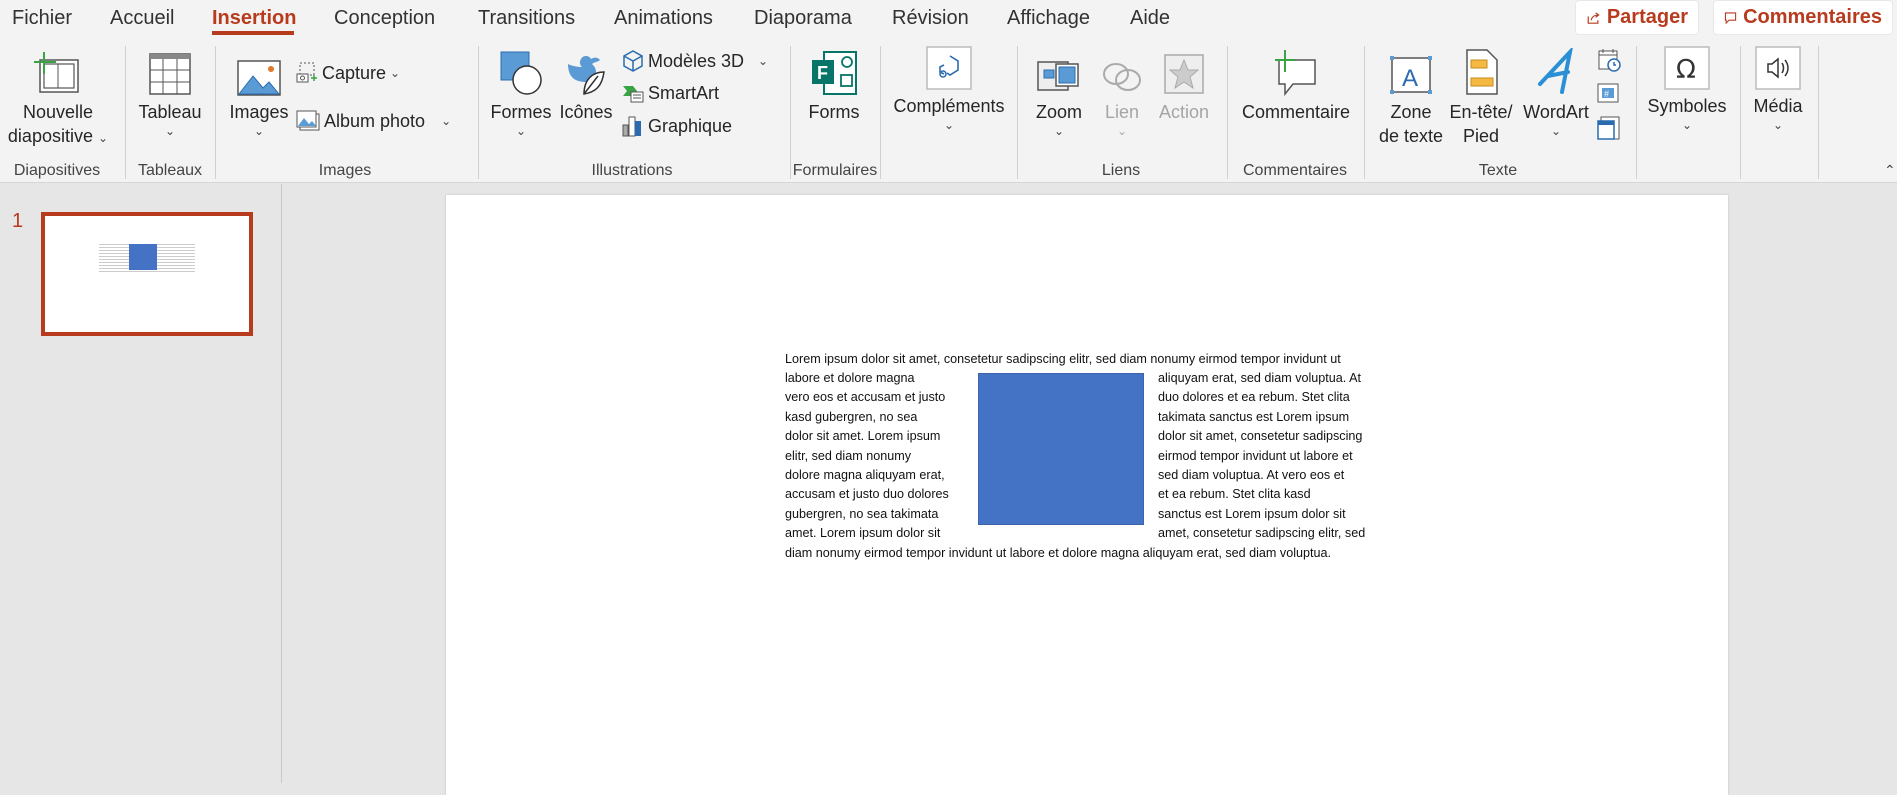  What do you see at coordinates (663, 18) in the screenshot?
I see `tab-animations: Animations` at bounding box center [663, 18].